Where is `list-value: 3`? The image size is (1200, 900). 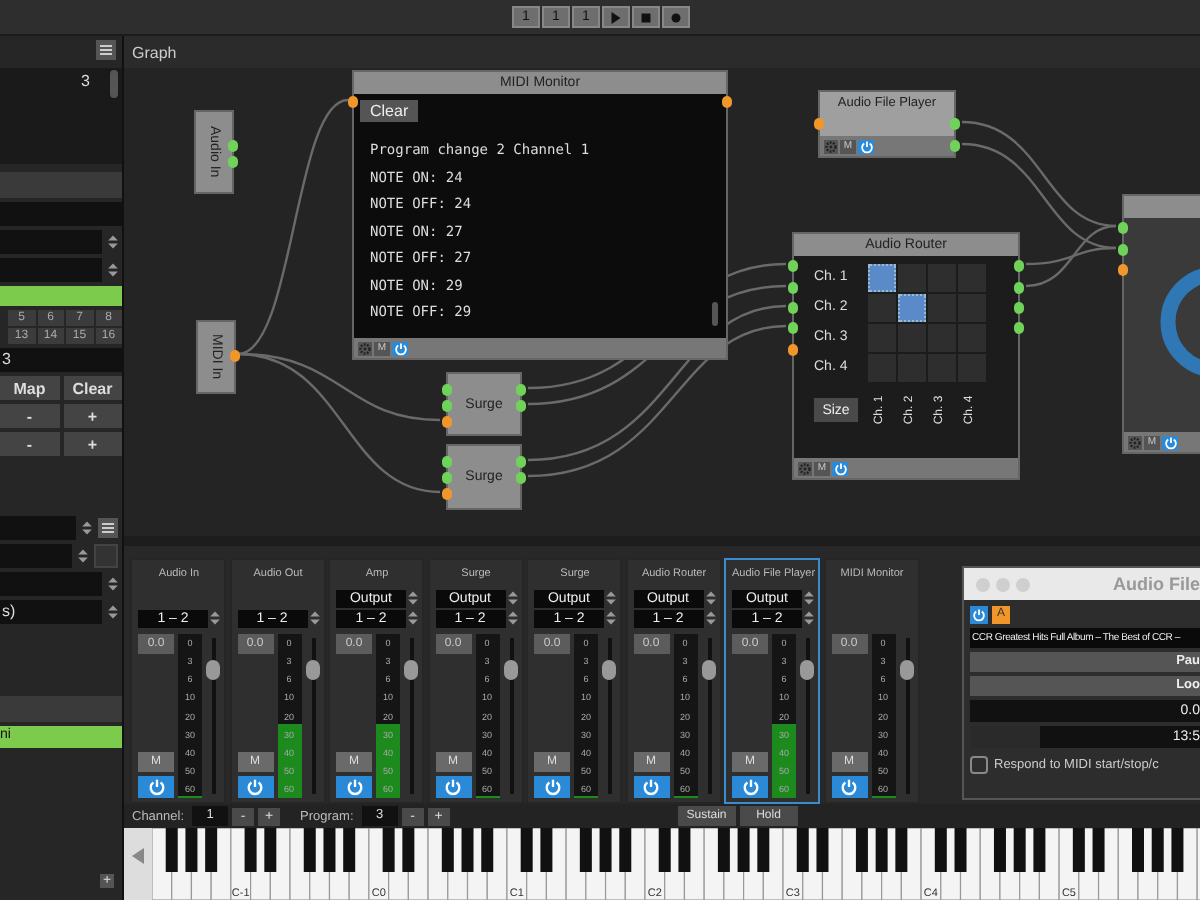
list-value: 3 is located at coordinates (85, 81).